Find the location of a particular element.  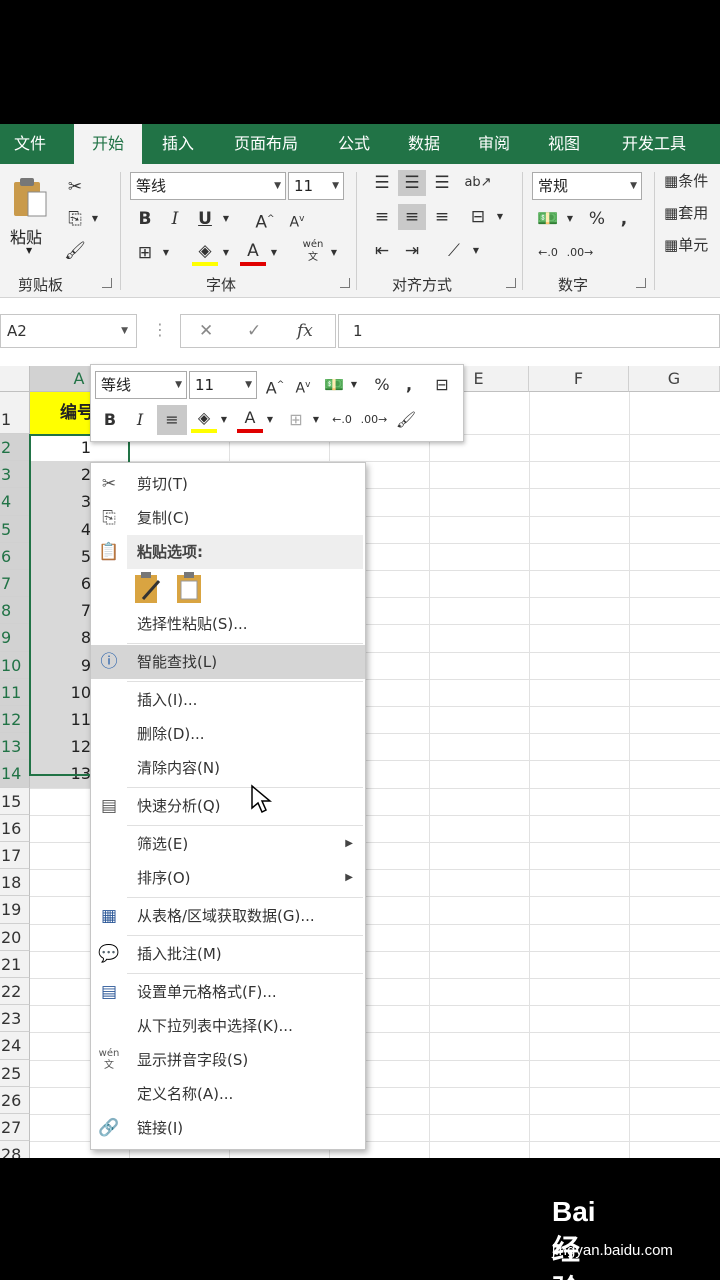

tab-file: 文件 is located at coordinates (30, 144).